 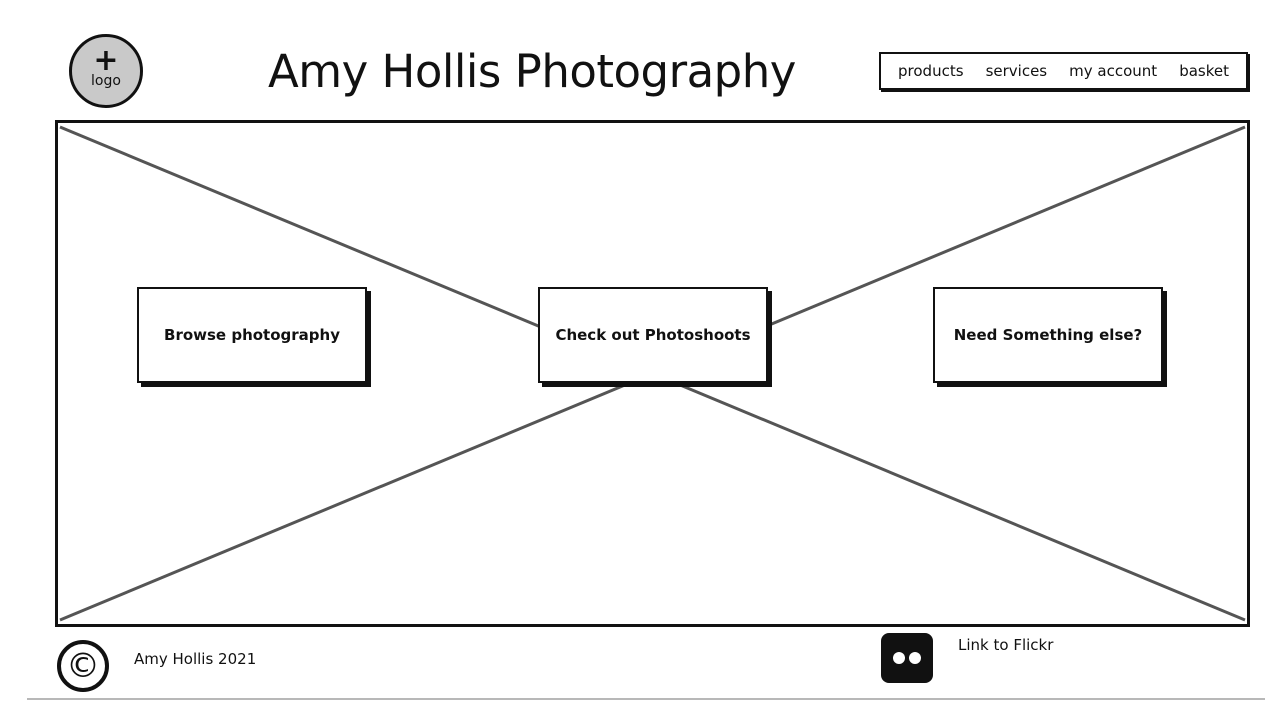 I want to click on need-something-else-button: Need Something else?, so click(x=1048, y=335).